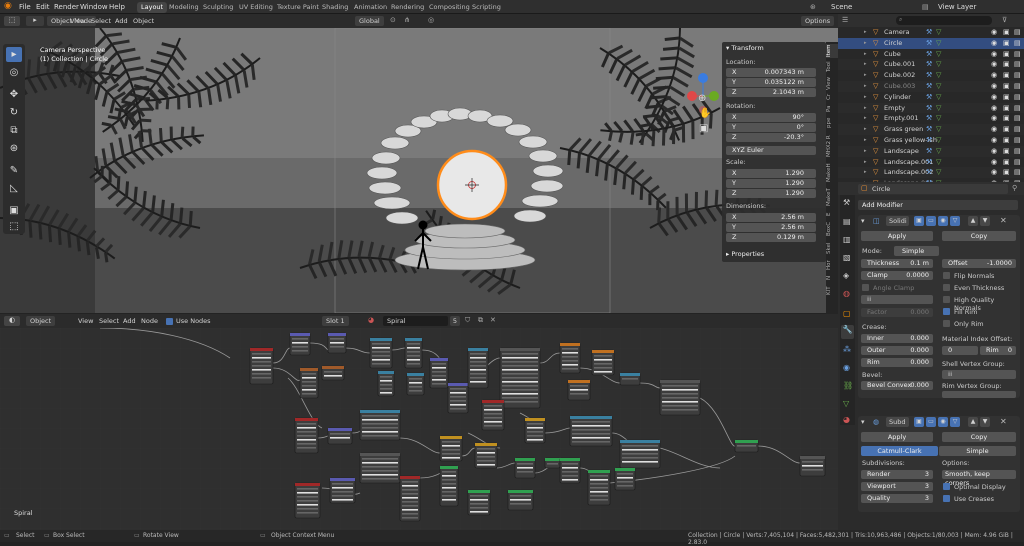 The width and height of the screenshot is (1024, 546). I want to click on data-tab-icon: ▽, so click(846, 403).